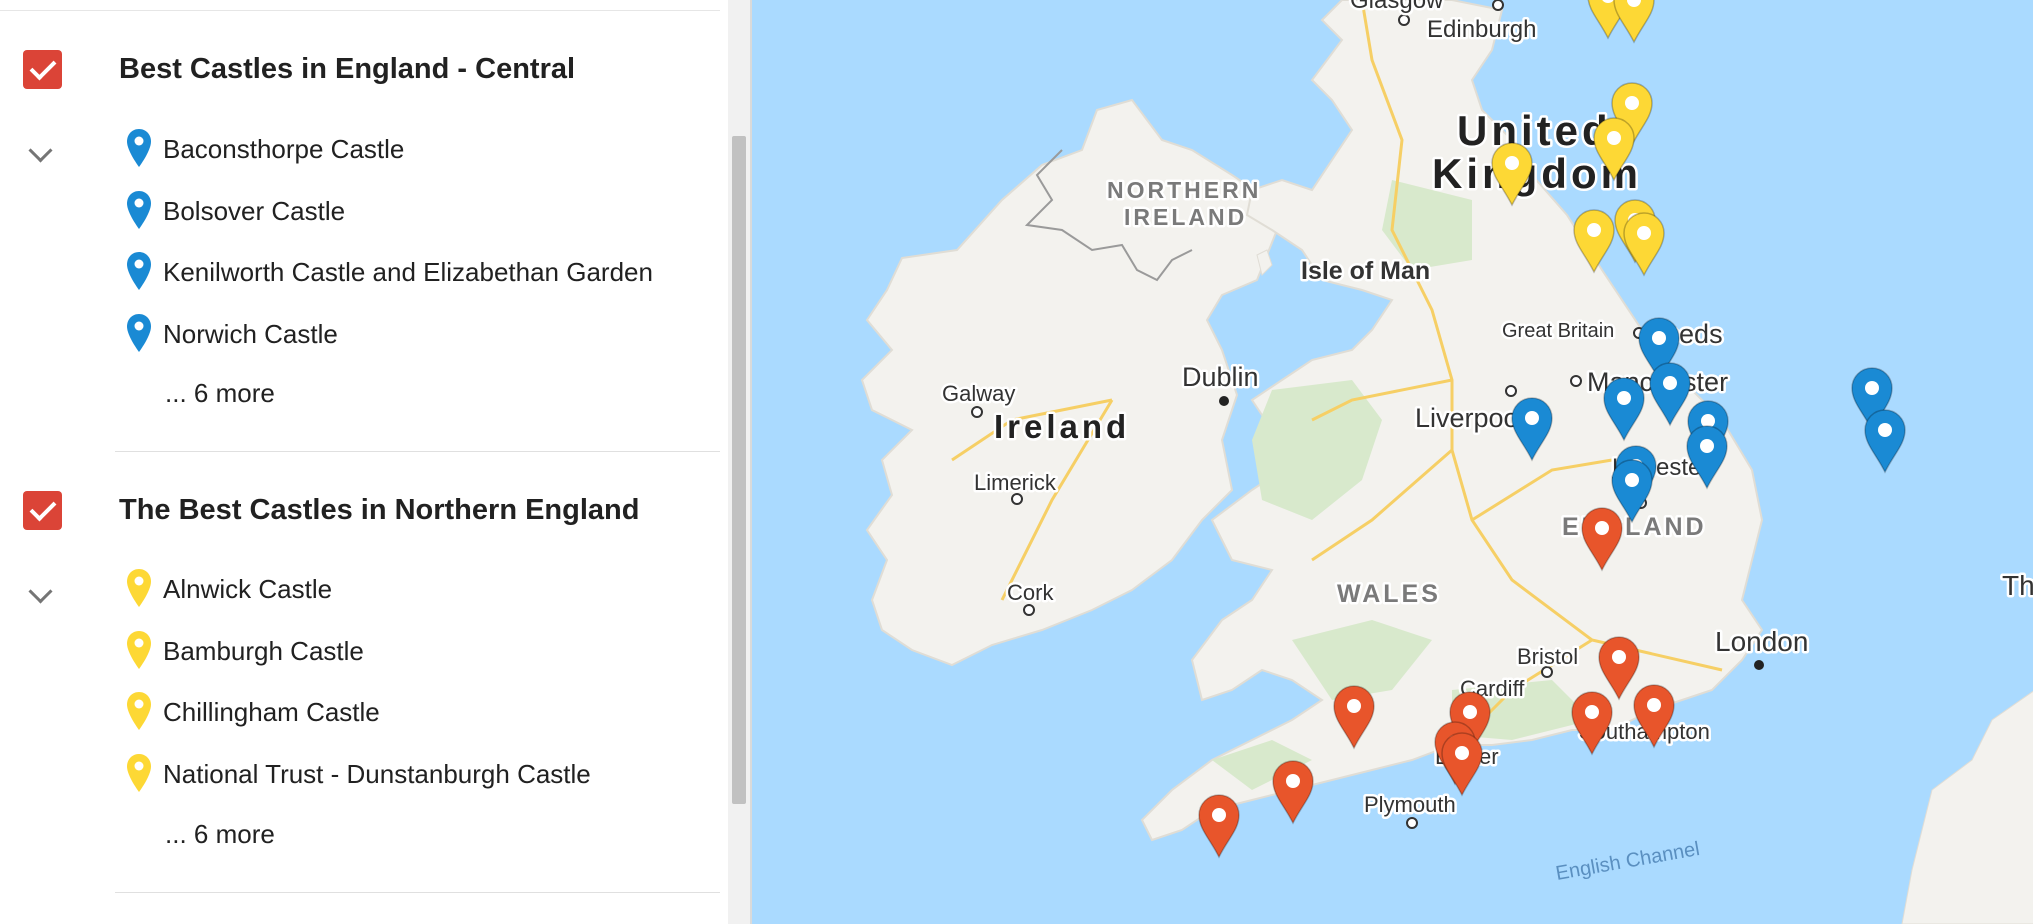 The height and width of the screenshot is (924, 2033). Describe the element at coordinates (1397, 7) in the screenshot. I see `label-glasgow: Glasgow` at that location.